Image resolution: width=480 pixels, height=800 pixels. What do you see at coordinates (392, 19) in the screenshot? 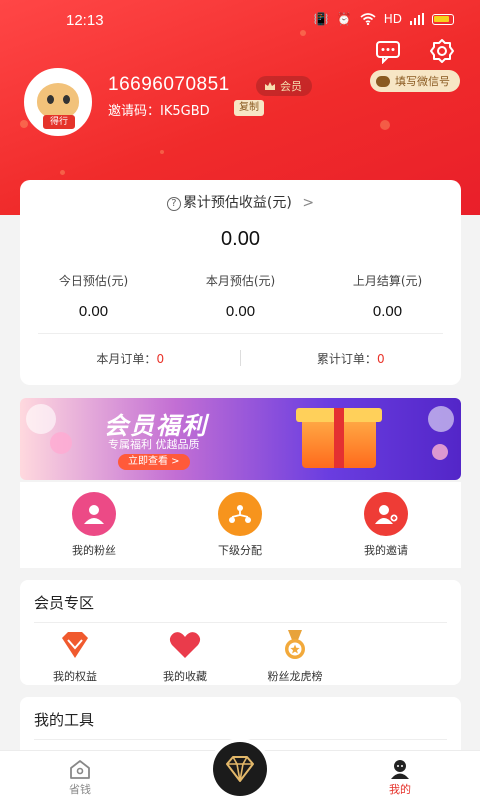
I see `network-type: HD` at bounding box center [392, 19].